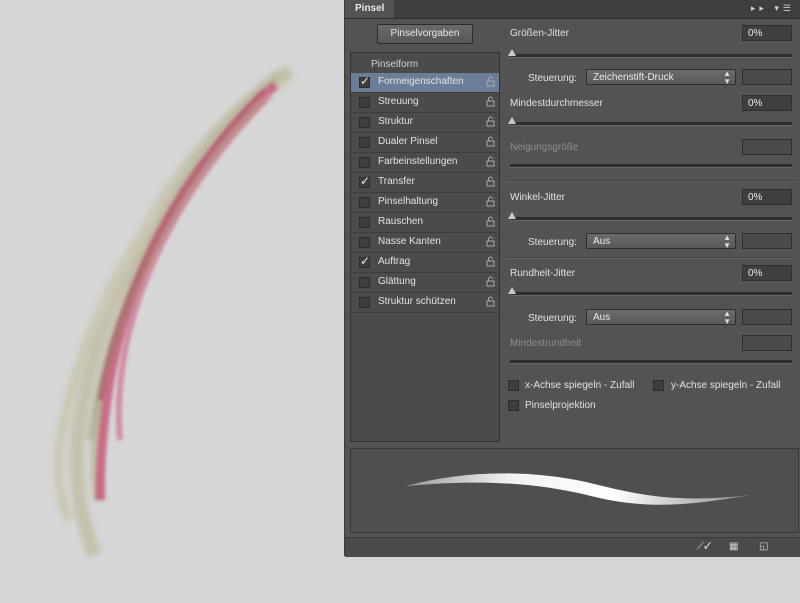 Image resolution: width=800 pixels, height=603 pixels. I want to click on min-diameter-field: 0%, so click(767, 103).